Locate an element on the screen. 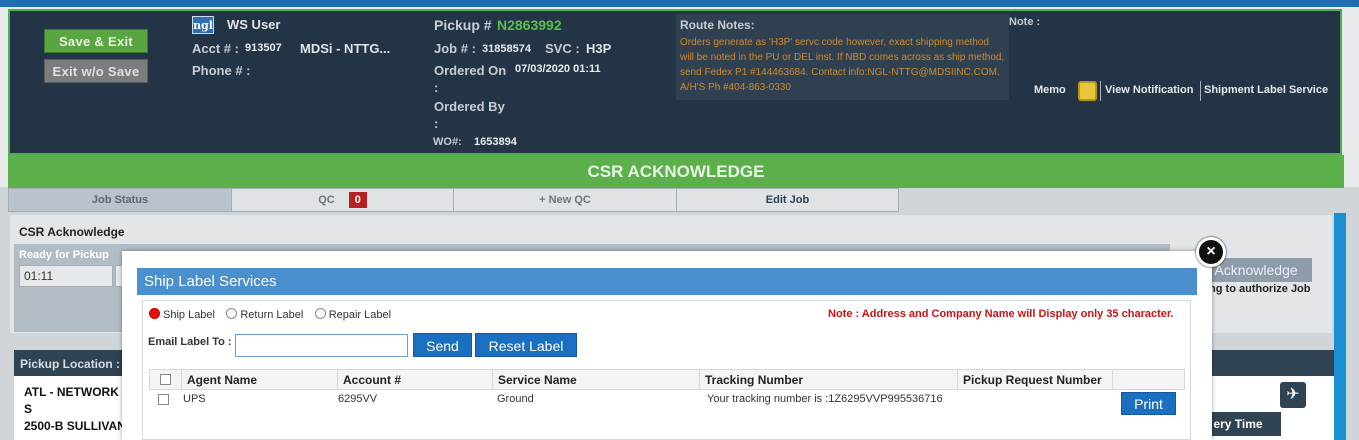 The height and width of the screenshot is (440, 1359). col-agent-name: Agent Name is located at coordinates (259, 379).